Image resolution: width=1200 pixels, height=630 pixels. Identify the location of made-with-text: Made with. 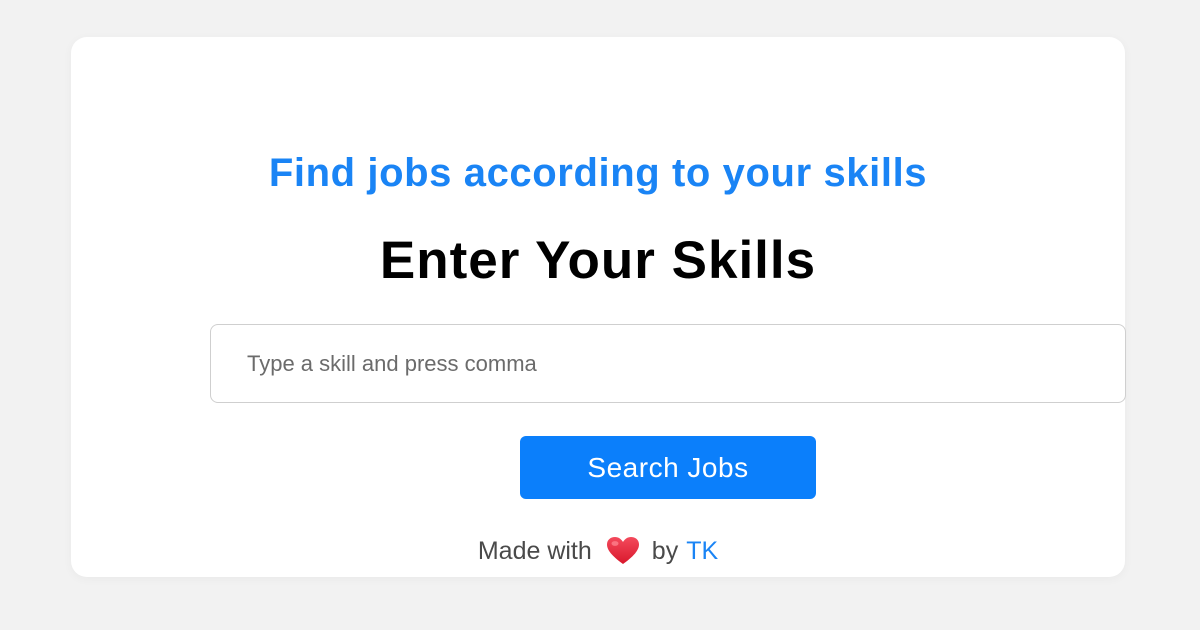
(534, 550).